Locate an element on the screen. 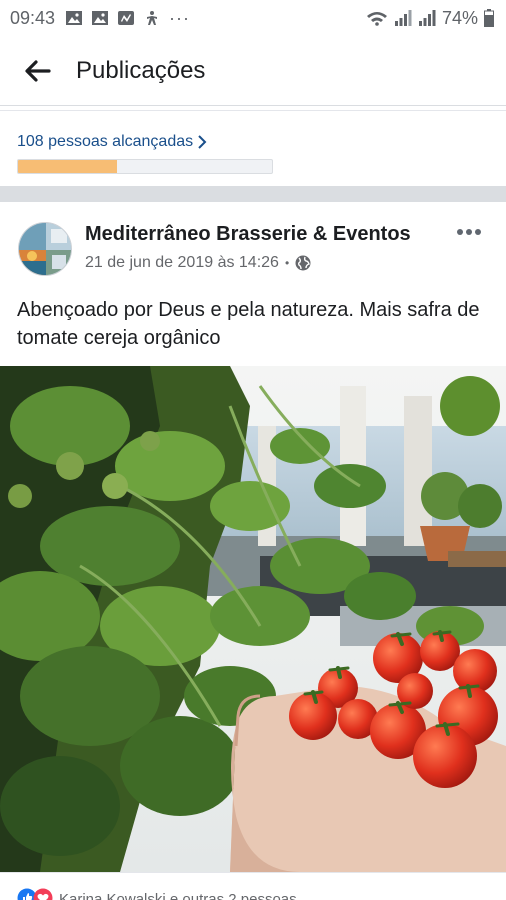  avatar is located at coordinates (45, 249).